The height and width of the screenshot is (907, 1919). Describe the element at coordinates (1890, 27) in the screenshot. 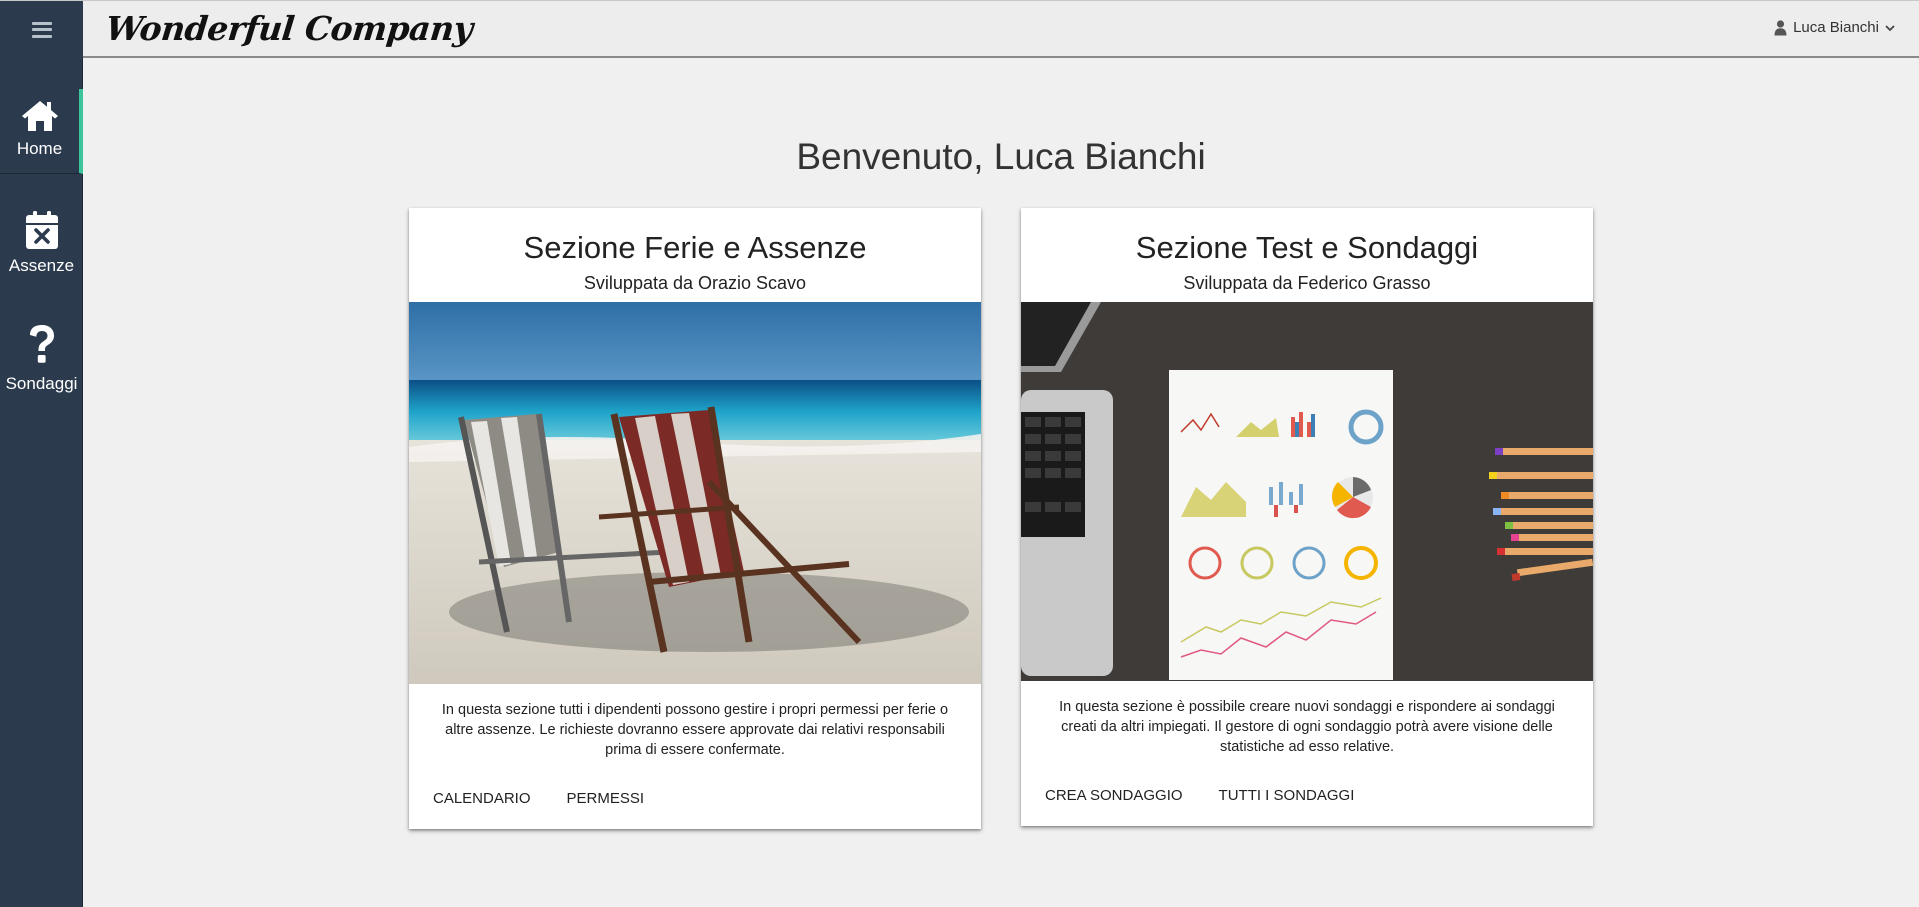

I see `chevron-down-icon` at that location.